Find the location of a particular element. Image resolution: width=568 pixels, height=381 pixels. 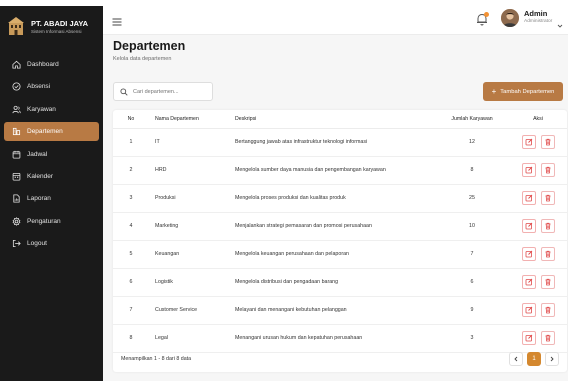

chevron-left-icon is located at coordinates (516, 359).